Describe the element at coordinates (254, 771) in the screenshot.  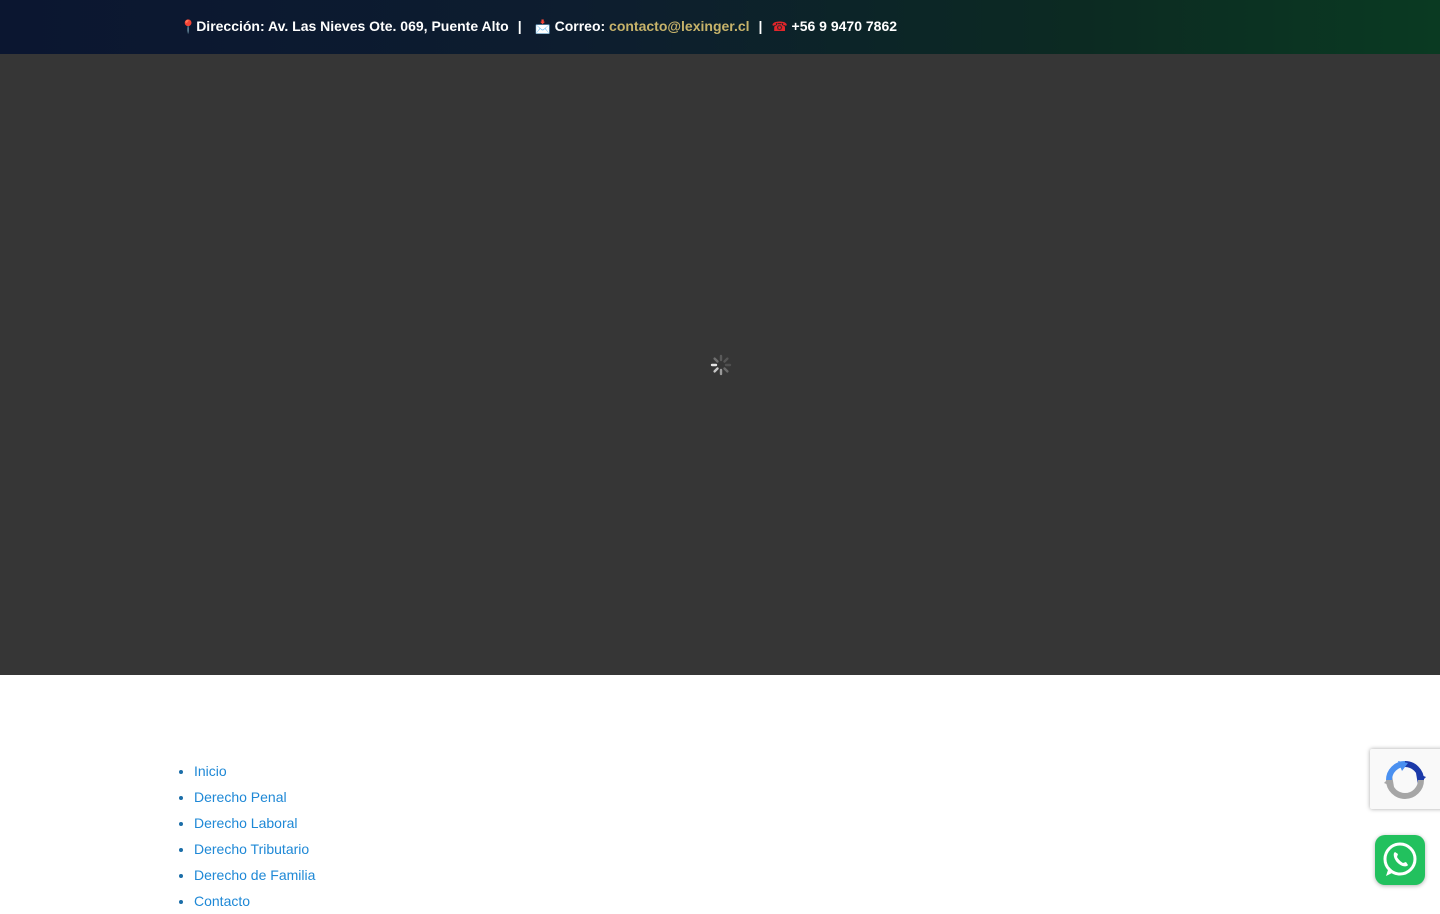
I see `nav-item-inicio: Inicio` at that location.